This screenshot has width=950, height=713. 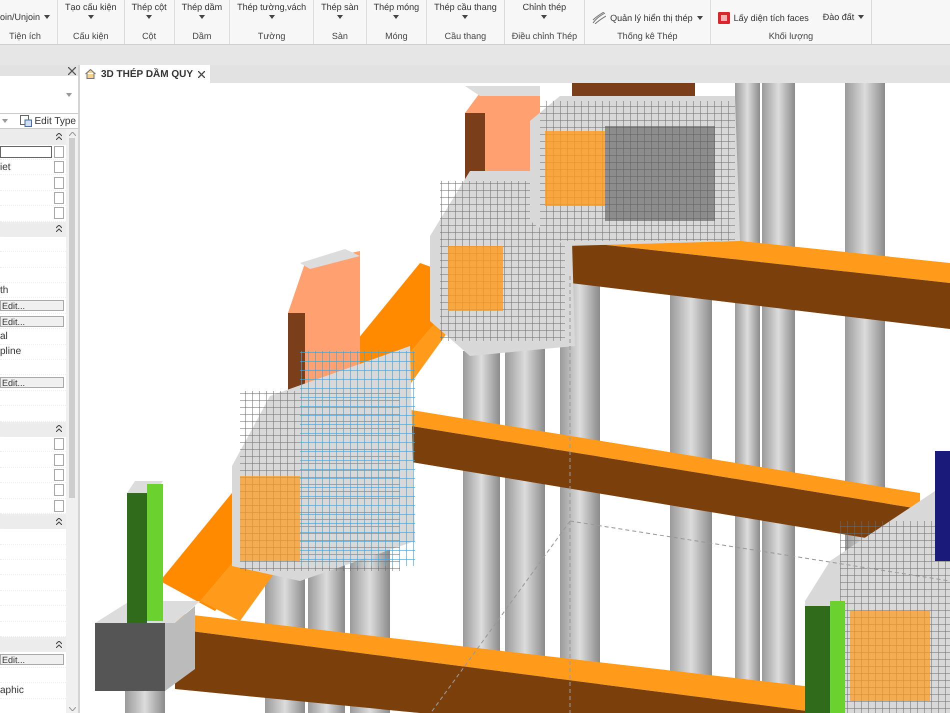 What do you see at coordinates (72, 709) in the screenshot?
I see `scroll-down-icon` at bounding box center [72, 709].